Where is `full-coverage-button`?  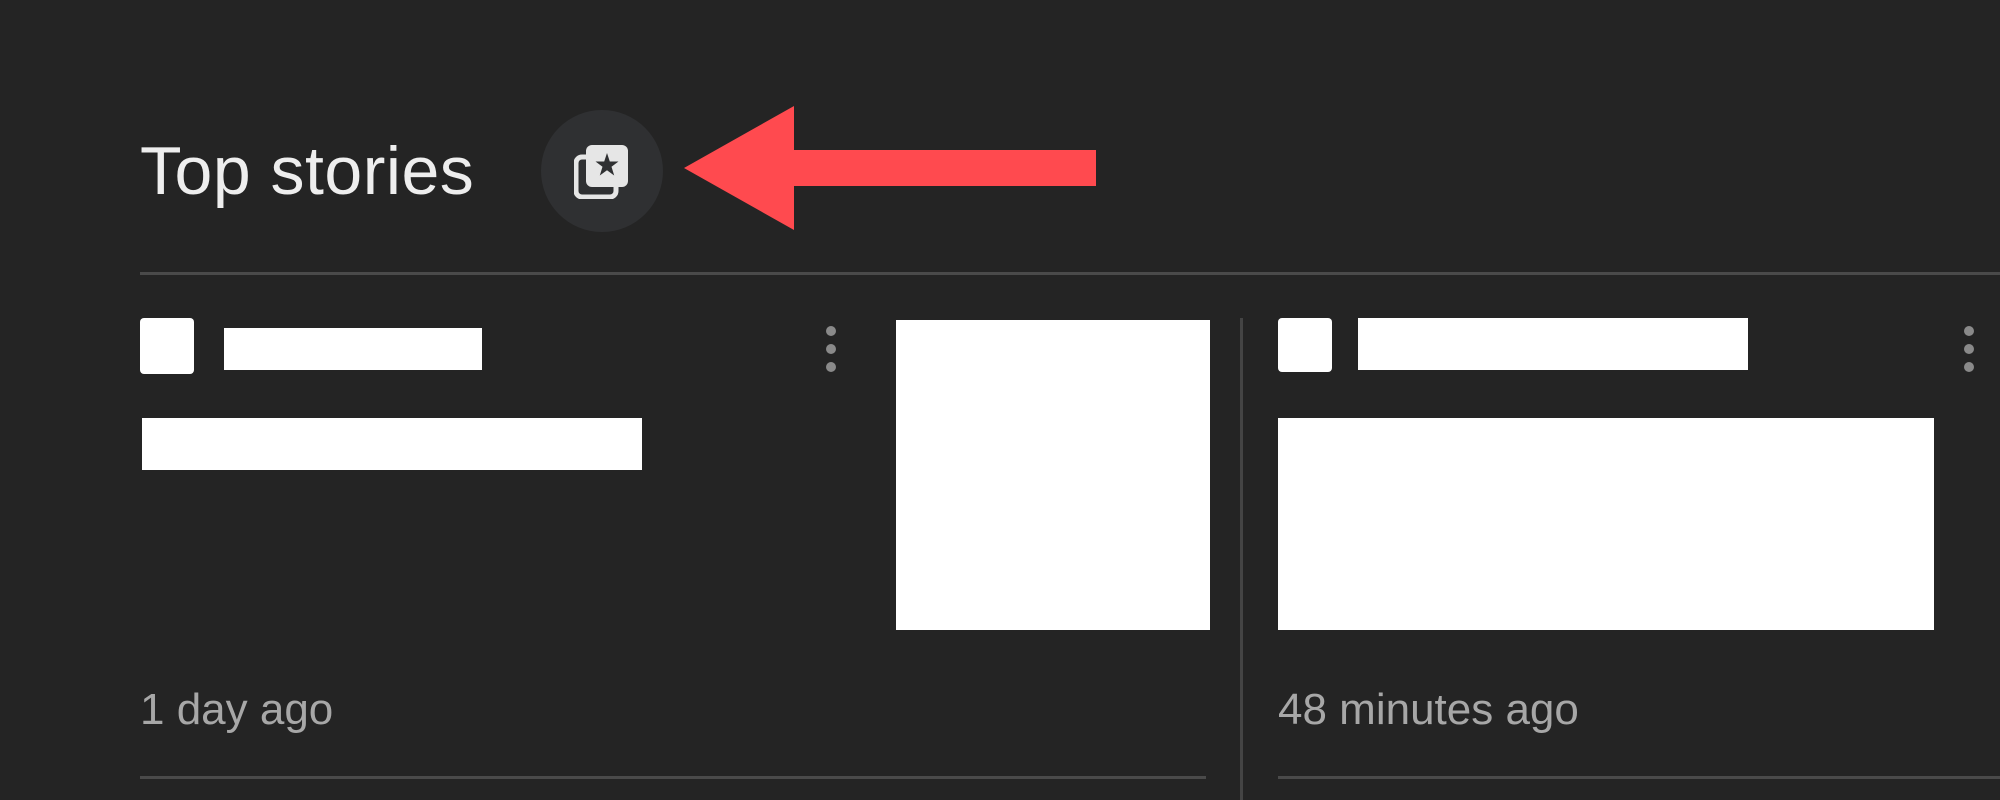 full-coverage-button is located at coordinates (602, 171).